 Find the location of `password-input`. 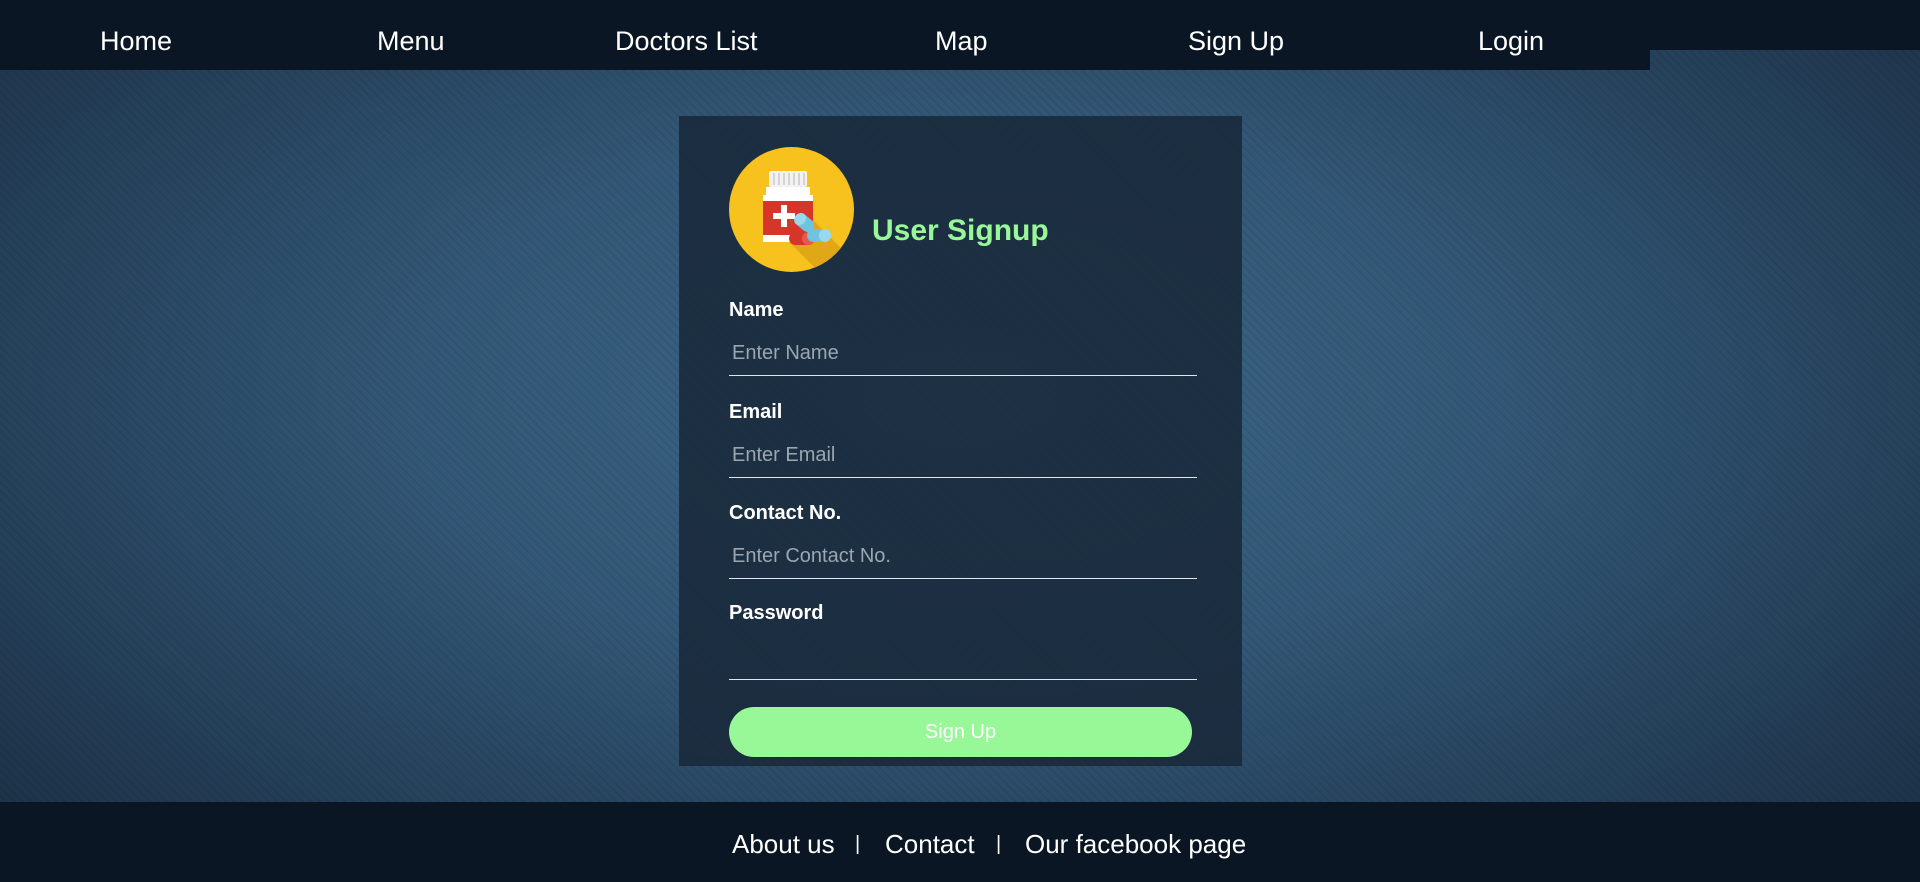

password-input is located at coordinates (963, 658).